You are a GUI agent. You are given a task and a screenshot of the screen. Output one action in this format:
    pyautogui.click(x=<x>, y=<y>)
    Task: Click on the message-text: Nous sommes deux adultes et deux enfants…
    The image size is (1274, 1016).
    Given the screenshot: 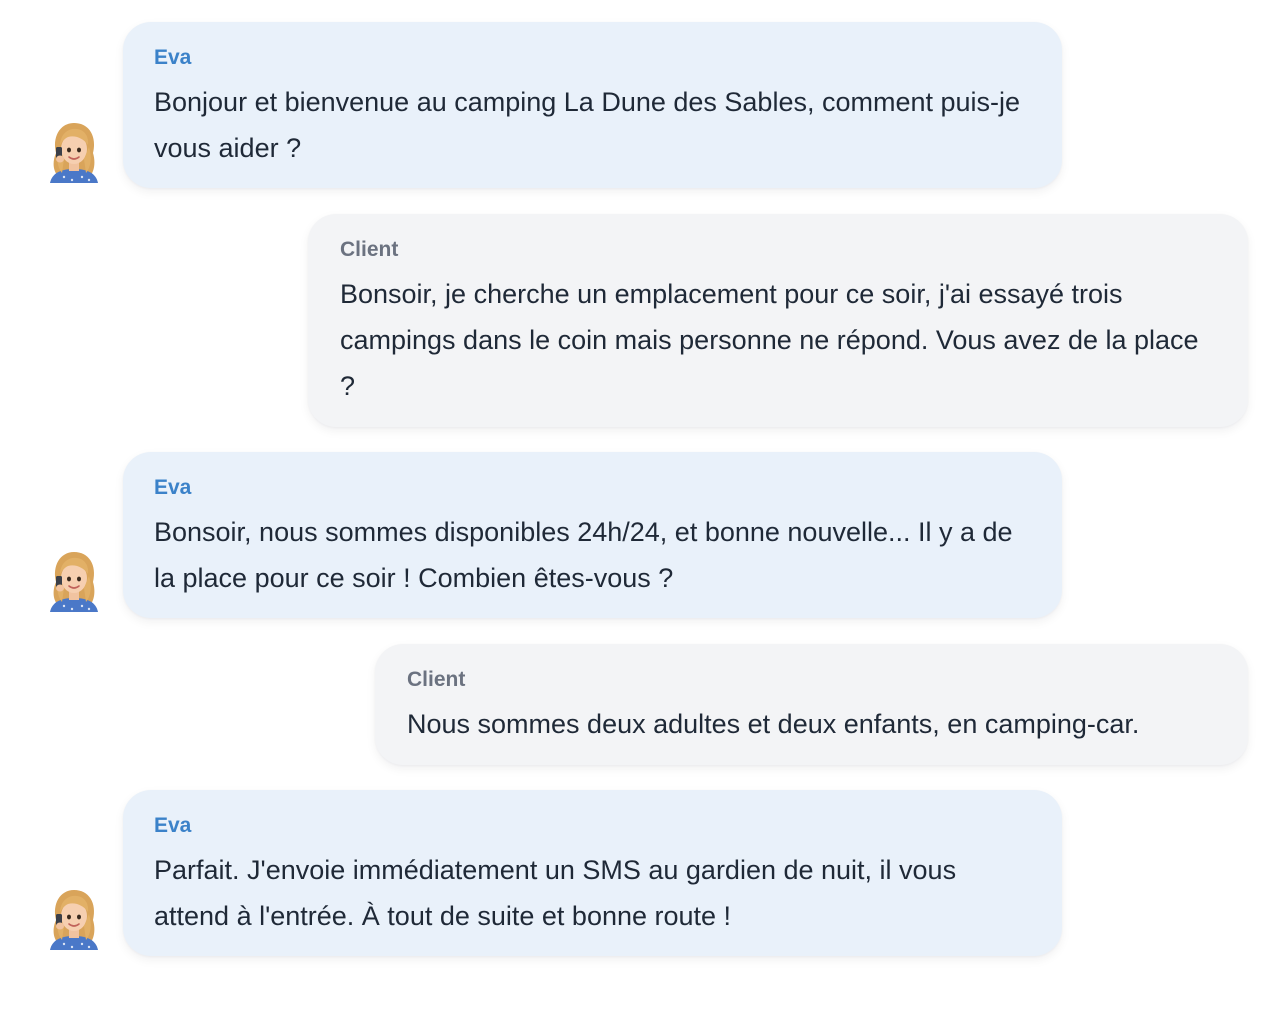 What is the action you would take?
    pyautogui.click(x=773, y=724)
    